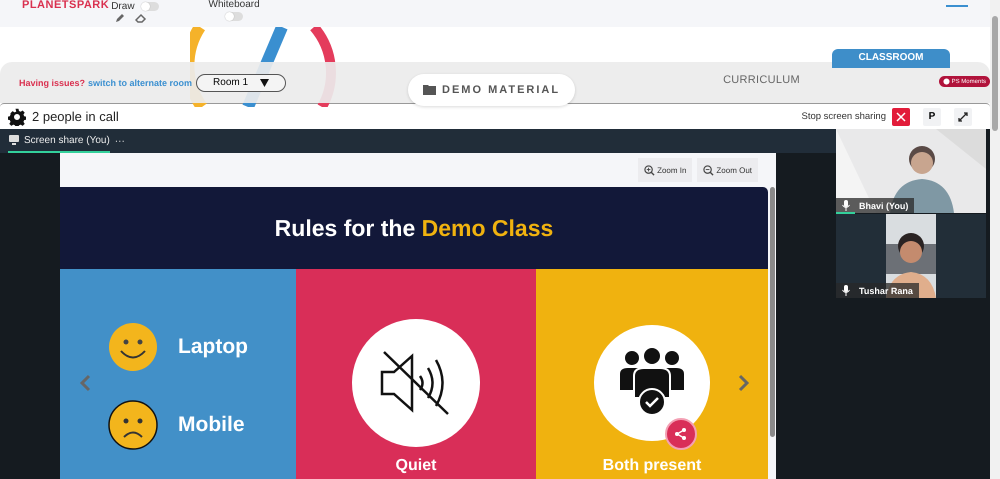 The image size is (1000, 479). I want to click on nav-tab: DEMO MATERIAL, so click(492, 90).